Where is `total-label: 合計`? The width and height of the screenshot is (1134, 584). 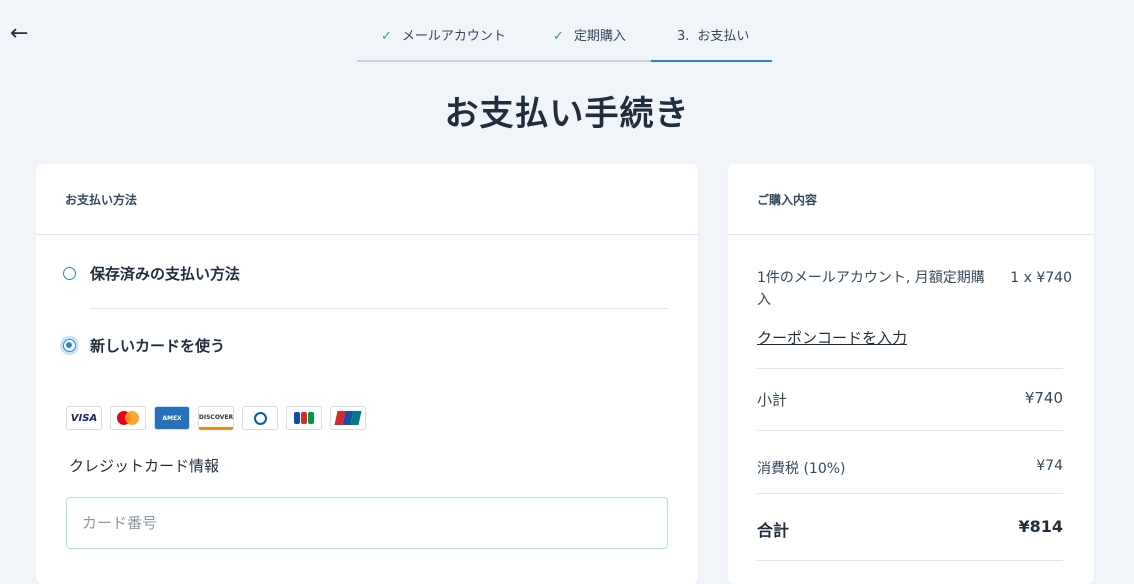 total-label: 合計 is located at coordinates (773, 530).